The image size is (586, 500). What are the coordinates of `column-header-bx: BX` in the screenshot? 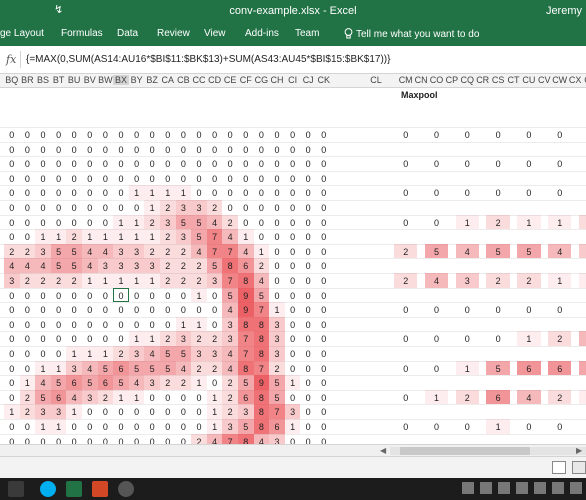 It's located at (121, 80).